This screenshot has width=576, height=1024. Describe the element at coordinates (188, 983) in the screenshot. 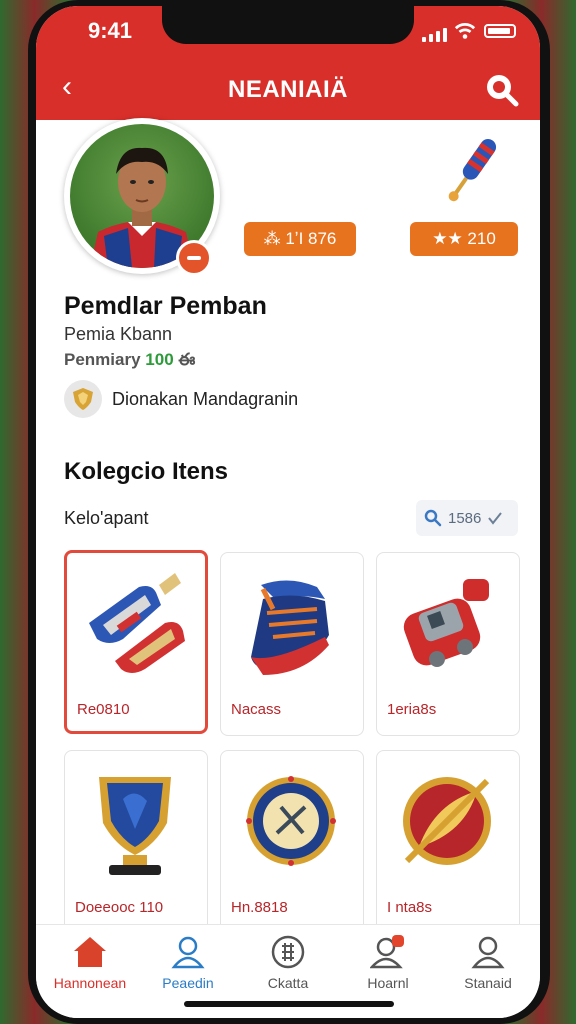

I see `tab-label: Peaedin` at that location.